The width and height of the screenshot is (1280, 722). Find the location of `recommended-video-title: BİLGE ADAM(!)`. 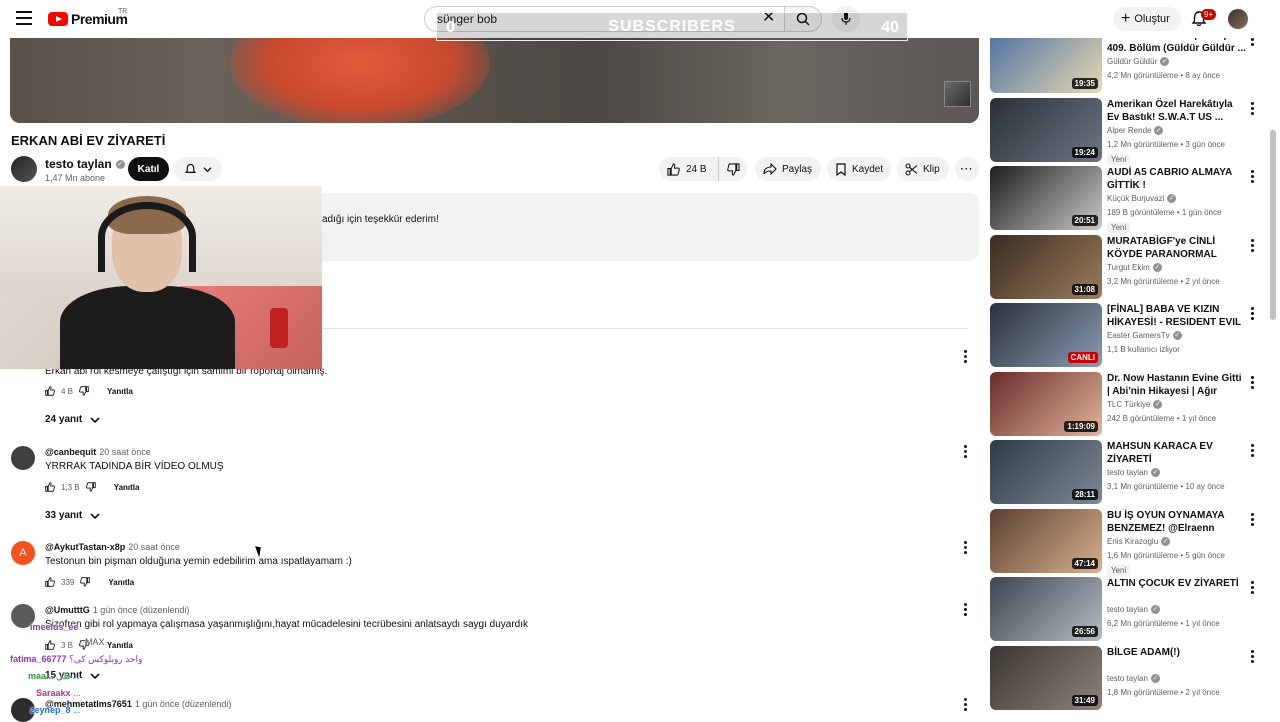

recommended-video-title: BİLGE ADAM(!) is located at coordinates (1177, 652).